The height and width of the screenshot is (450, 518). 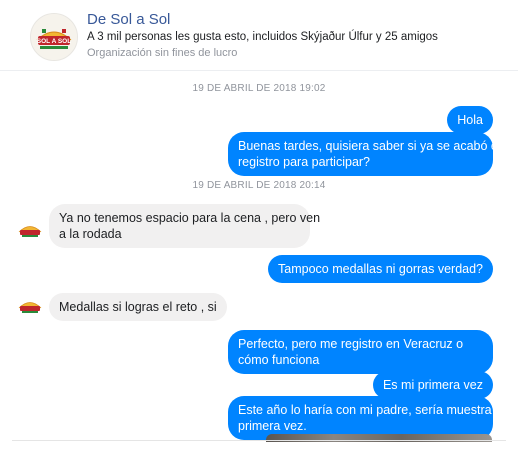 I want to click on outgoing-message: Hola, so click(x=470, y=120).